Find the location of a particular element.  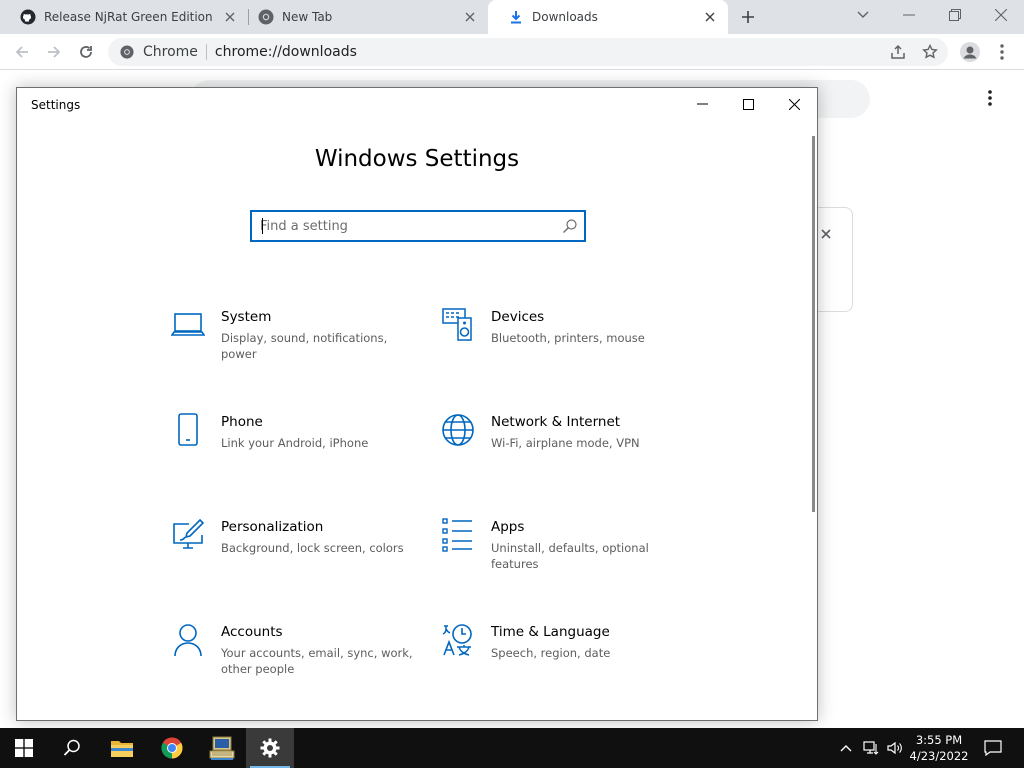

restore-browser-button is located at coordinates (955, 15).